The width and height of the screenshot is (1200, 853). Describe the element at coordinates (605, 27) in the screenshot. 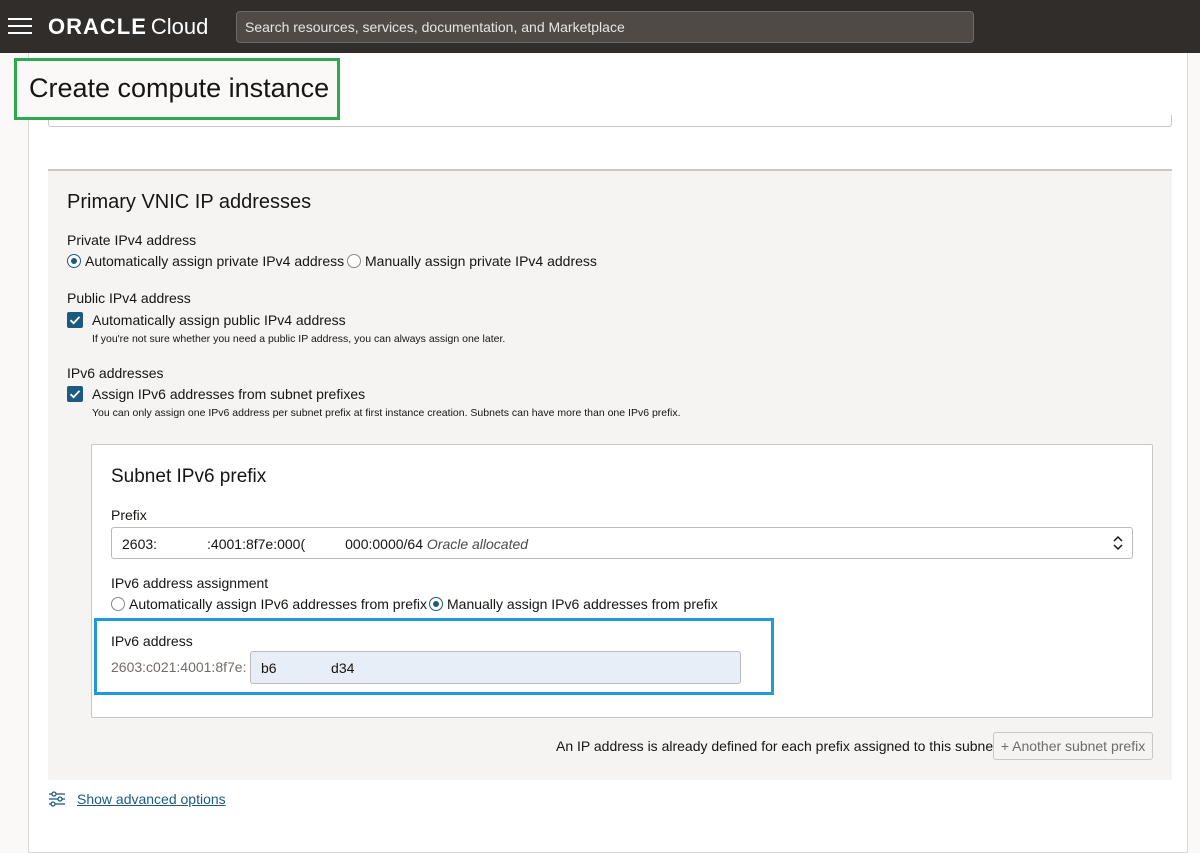

I see `global-search-input` at that location.